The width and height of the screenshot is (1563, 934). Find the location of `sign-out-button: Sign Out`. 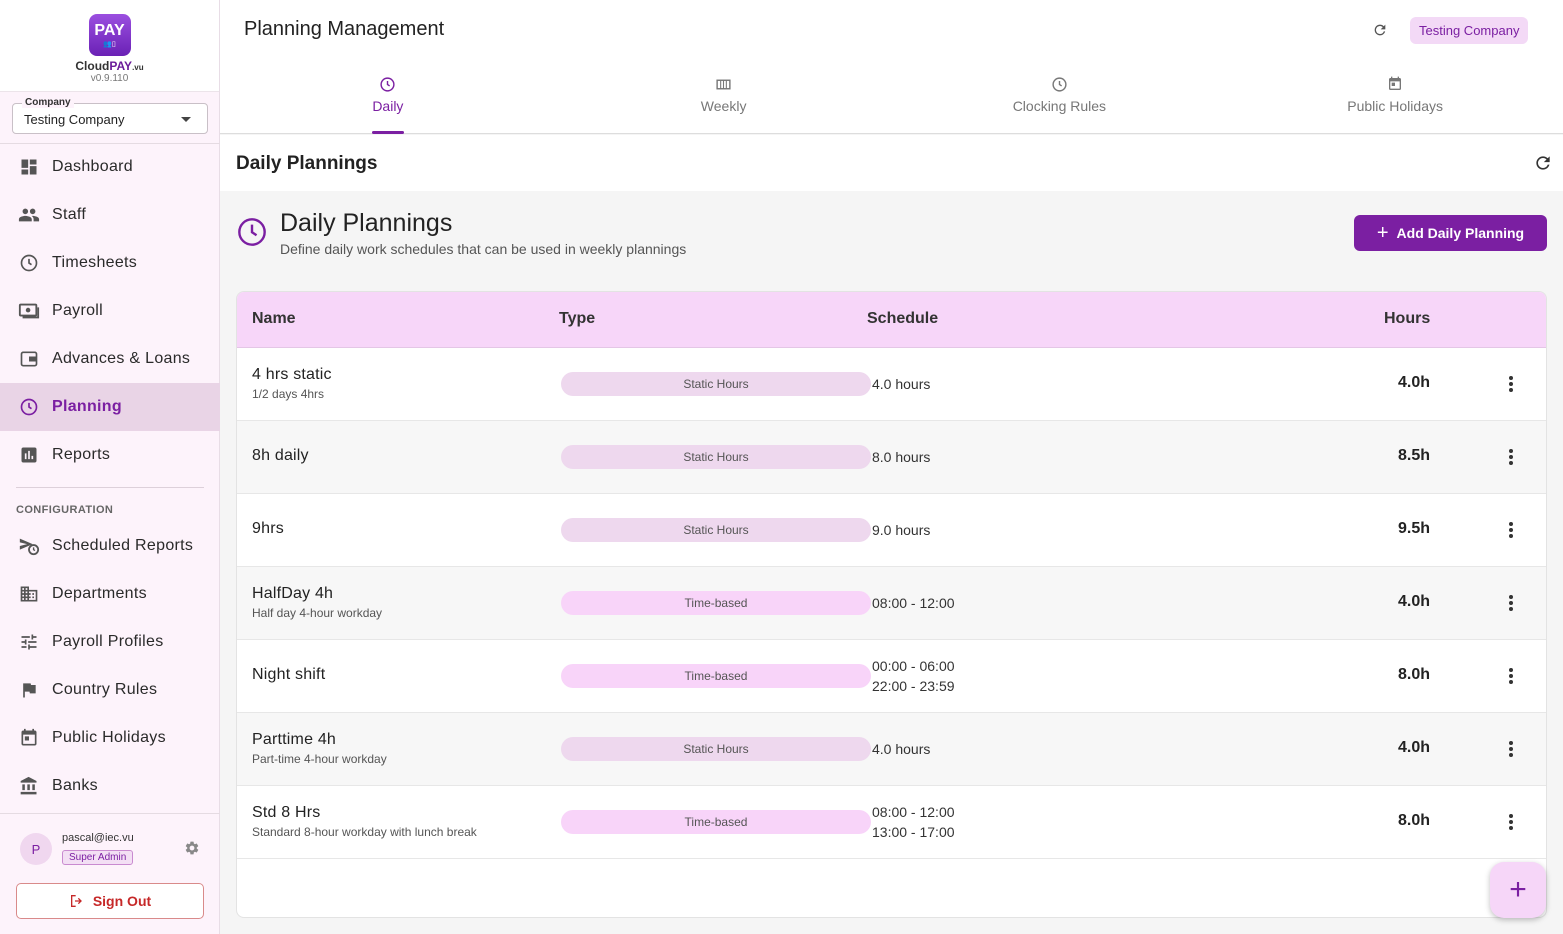

sign-out-button: Sign Out is located at coordinates (110, 901).